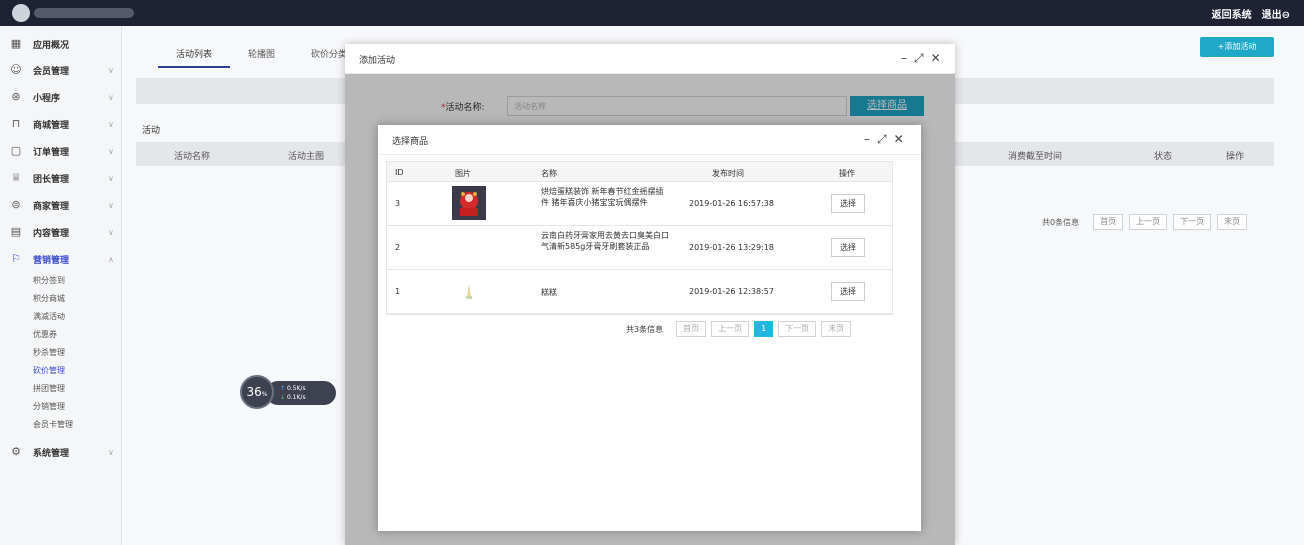  Describe the element at coordinates (764, 329) in the screenshot. I see `current-page-button: 1` at that location.